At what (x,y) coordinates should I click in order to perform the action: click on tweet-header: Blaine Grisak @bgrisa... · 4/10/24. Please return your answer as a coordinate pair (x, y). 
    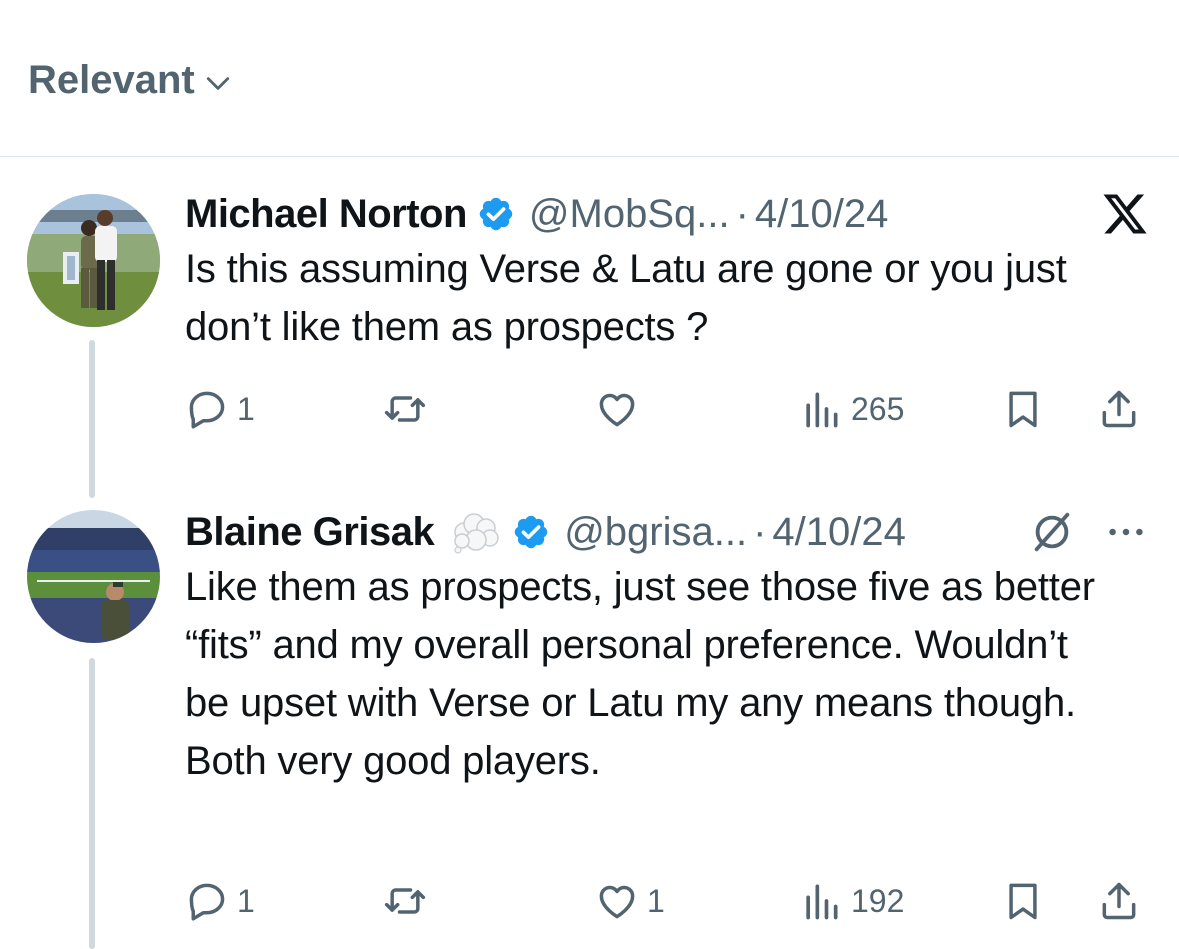
    Looking at the image, I should click on (667, 532).